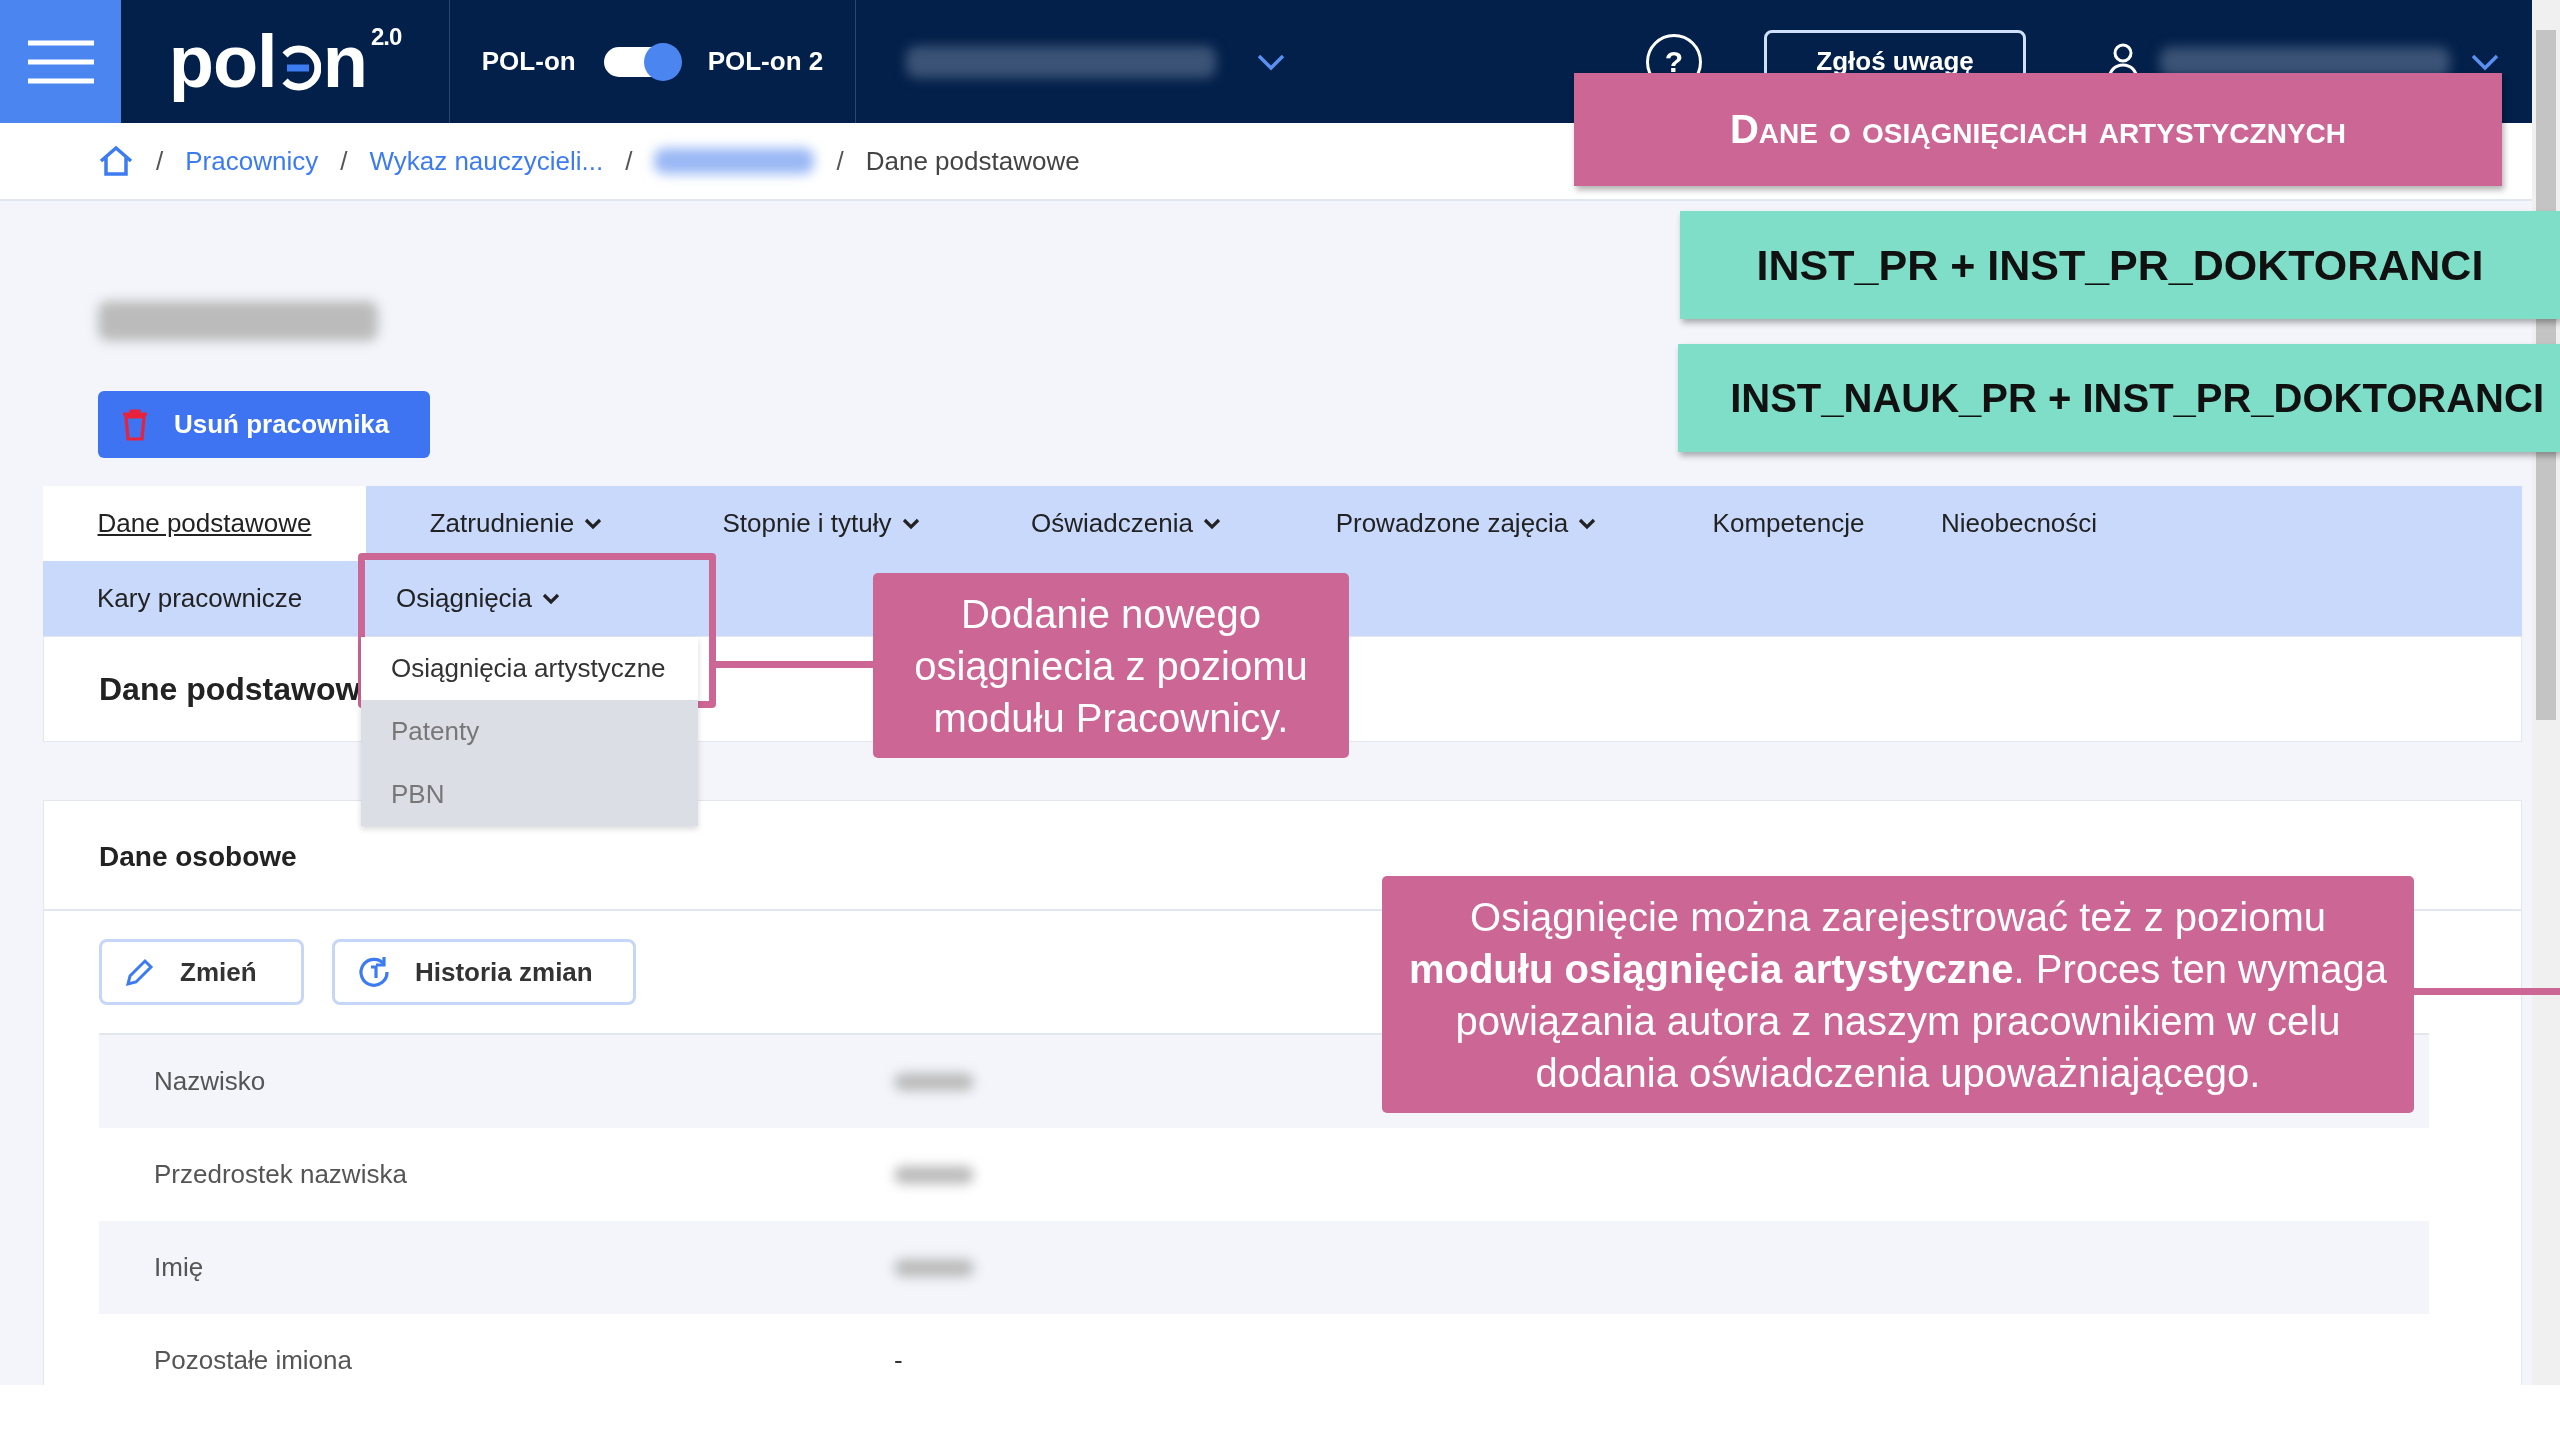 The image size is (2560, 1440). I want to click on field-label: Imię, so click(179, 1267).